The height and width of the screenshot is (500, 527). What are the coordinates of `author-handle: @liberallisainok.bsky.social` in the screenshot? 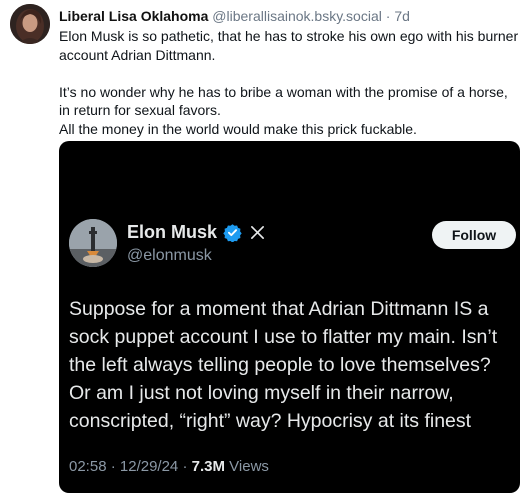 It's located at (297, 16).